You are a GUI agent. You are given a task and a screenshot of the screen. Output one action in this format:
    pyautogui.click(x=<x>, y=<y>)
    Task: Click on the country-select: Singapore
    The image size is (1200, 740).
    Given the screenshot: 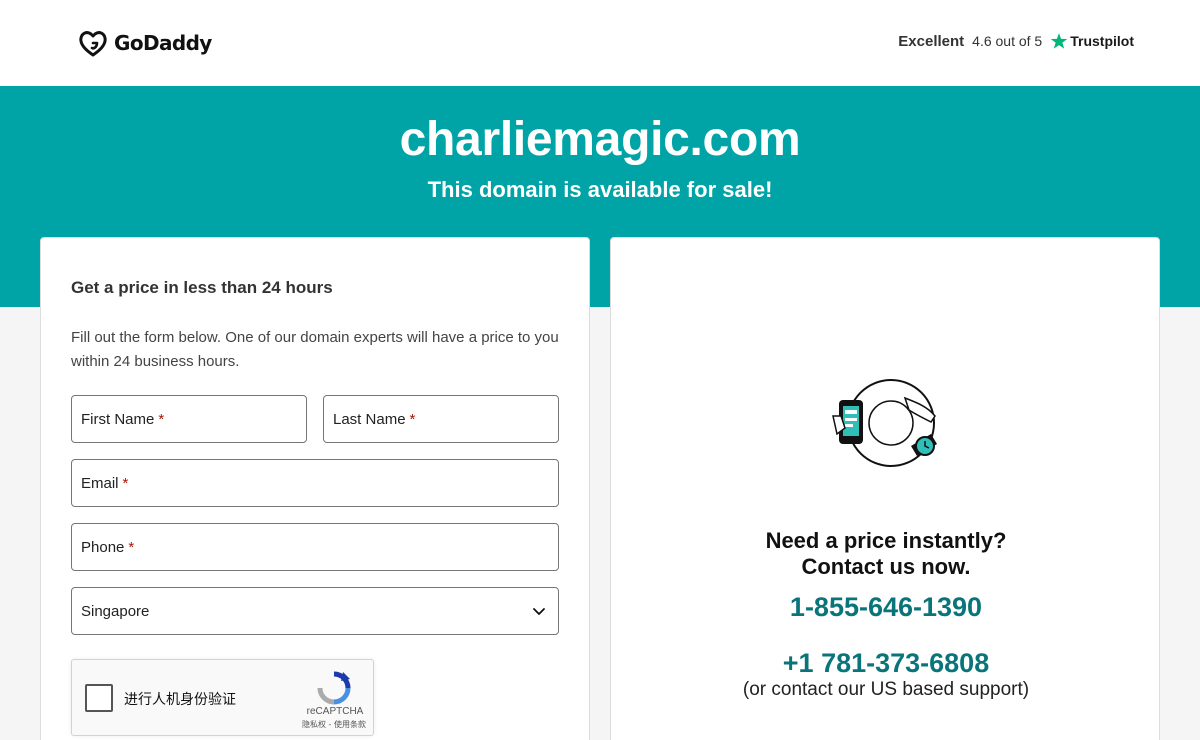 What is the action you would take?
    pyautogui.click(x=315, y=611)
    